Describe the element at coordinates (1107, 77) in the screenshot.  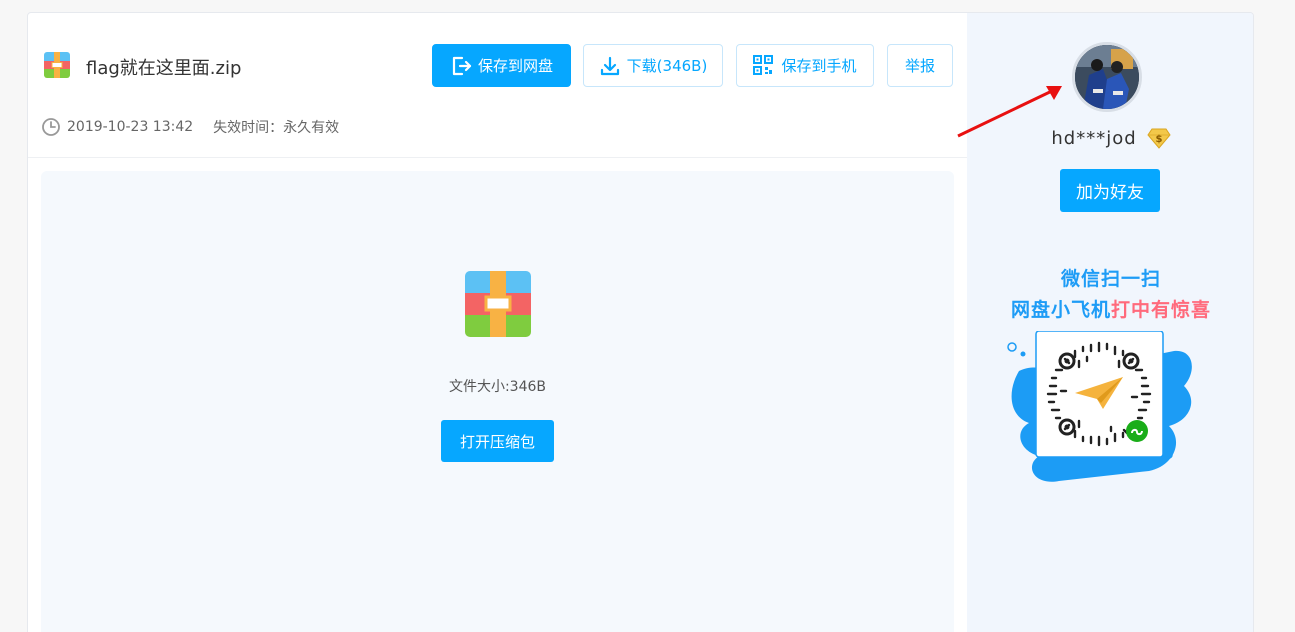
I see `avatar` at that location.